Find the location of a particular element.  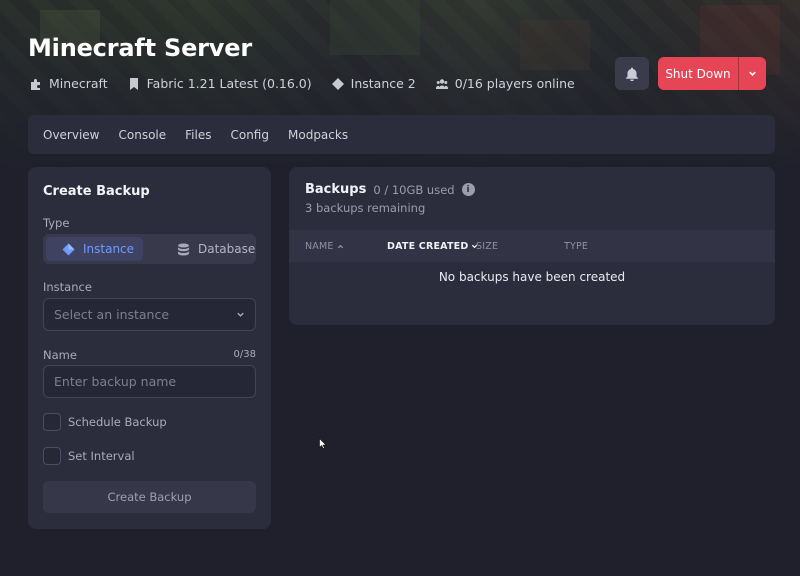

type-label: Type is located at coordinates (56, 223).